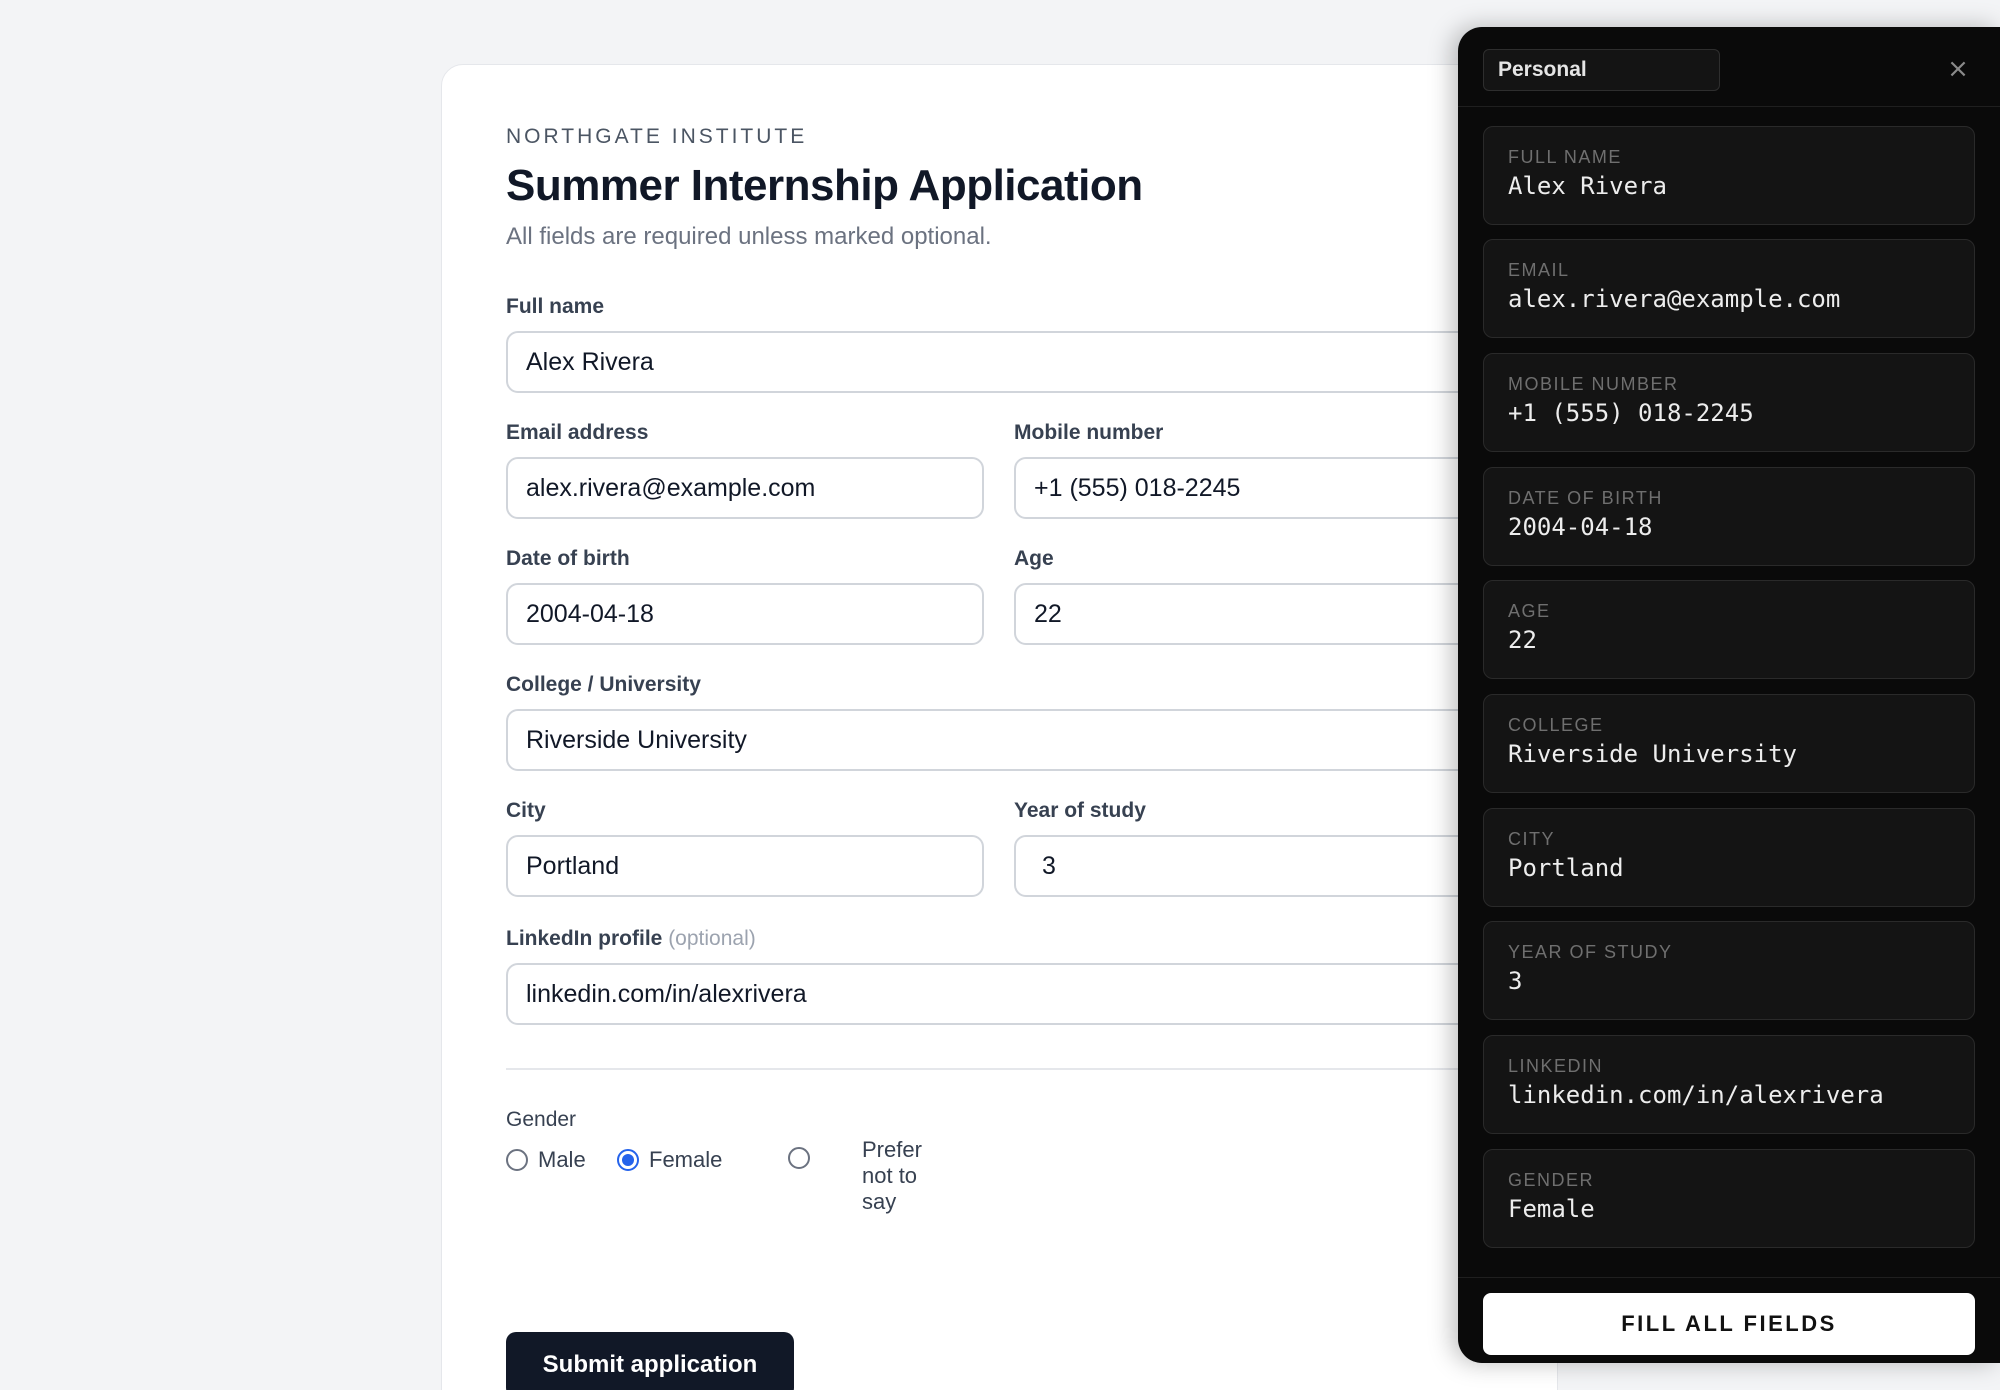 The image size is (2000, 1390). I want to click on gender-option-female: Female, so click(669, 1160).